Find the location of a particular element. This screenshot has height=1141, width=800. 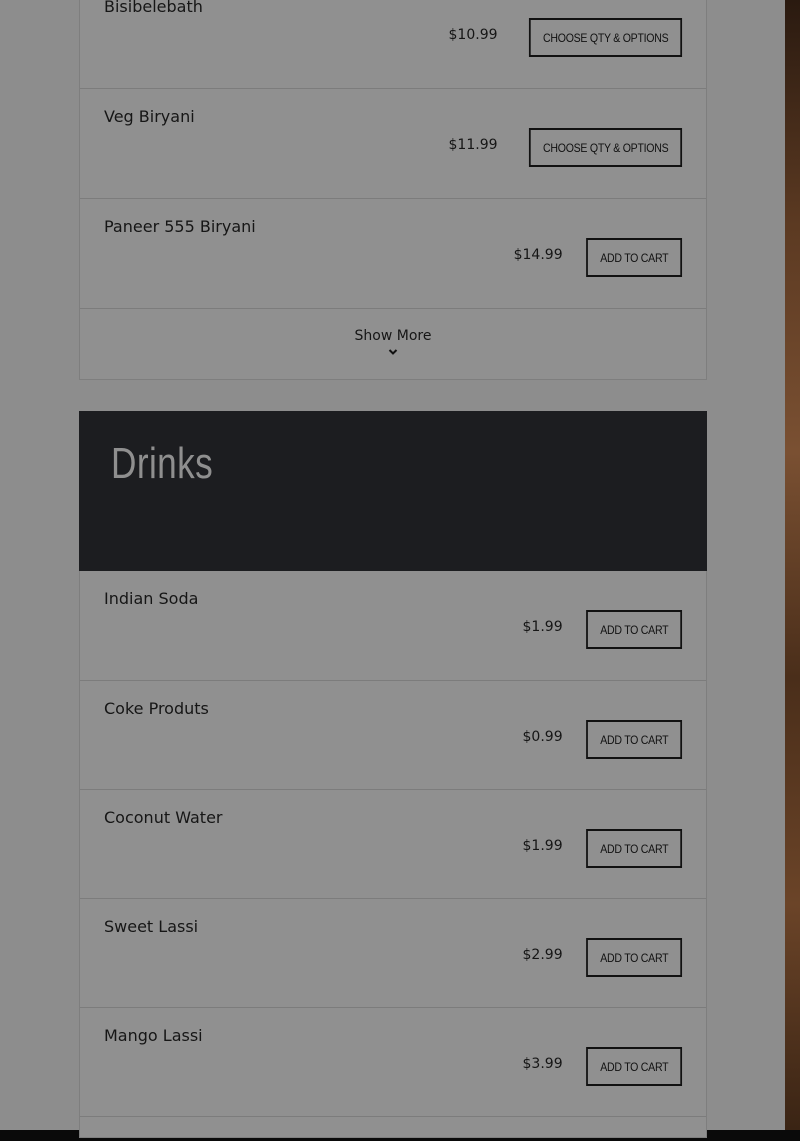

item-price-row: $11.99 Choose Qty & Options is located at coordinates (565, 147).